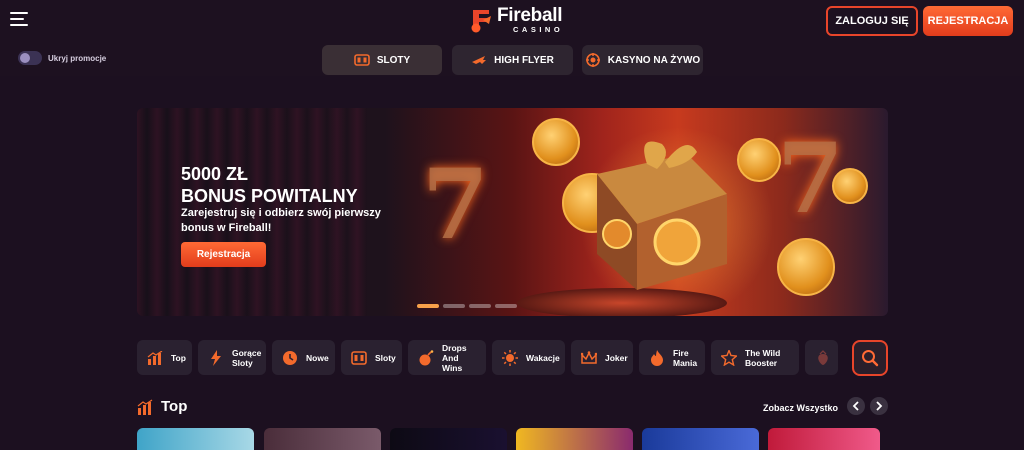 Image resolution: width=1024 pixels, height=450 pixels. I want to click on plane-icon, so click(479, 60).